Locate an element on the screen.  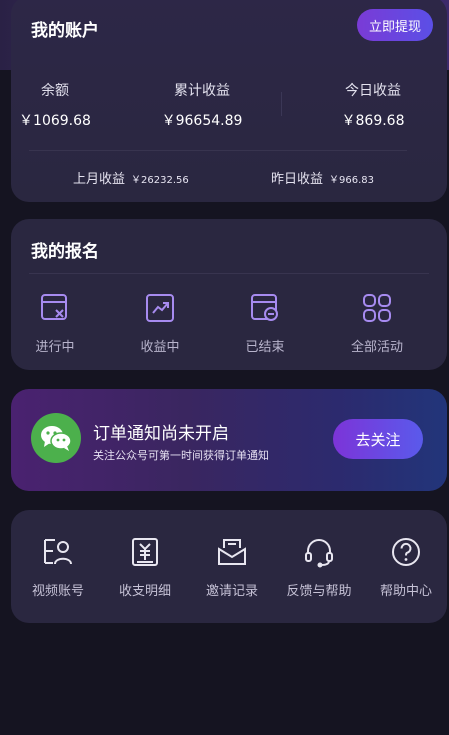
video-account-icon is located at coordinates (58, 552).